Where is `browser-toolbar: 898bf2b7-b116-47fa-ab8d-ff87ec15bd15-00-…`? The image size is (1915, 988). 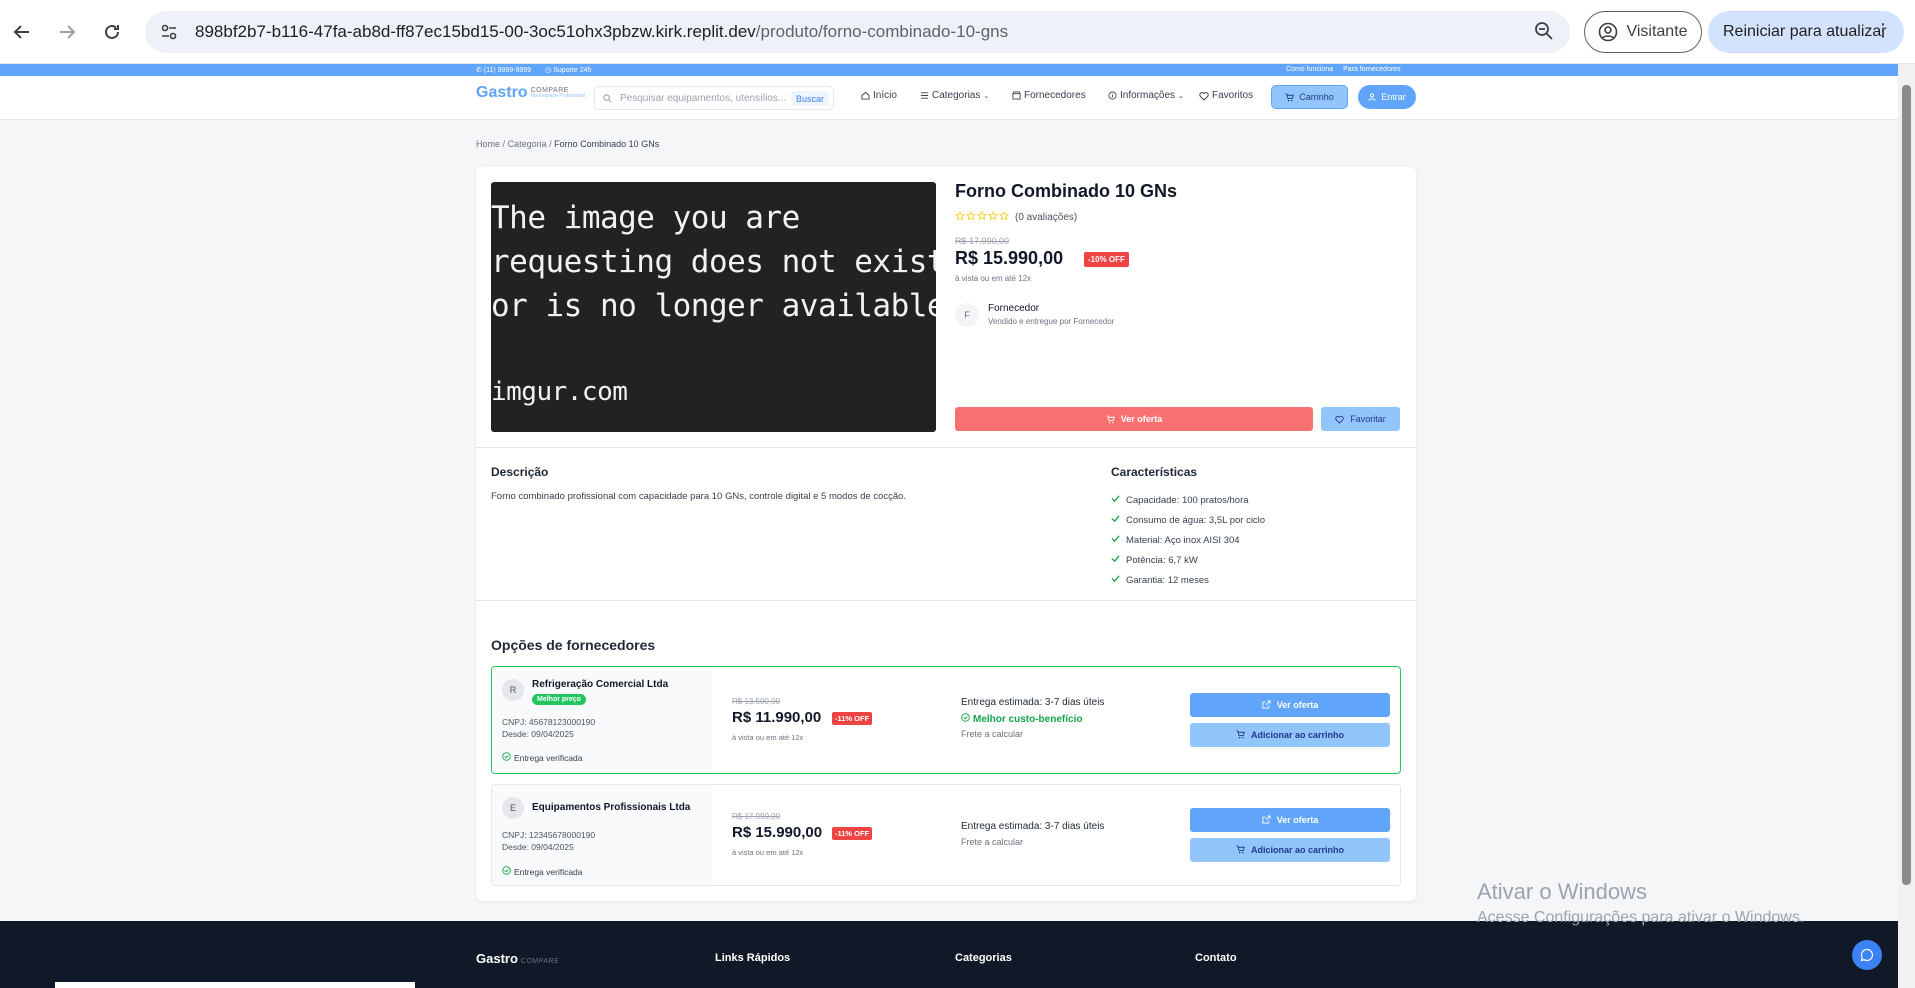
browser-toolbar: 898bf2b7-b116-47fa-ab8d-ff87ec15bd15-00-… is located at coordinates (957, 32).